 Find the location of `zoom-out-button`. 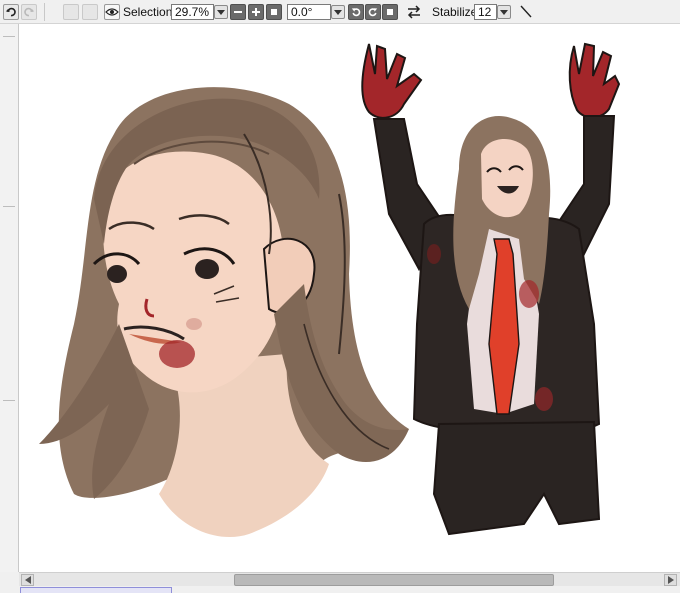

zoom-out-button is located at coordinates (238, 12).